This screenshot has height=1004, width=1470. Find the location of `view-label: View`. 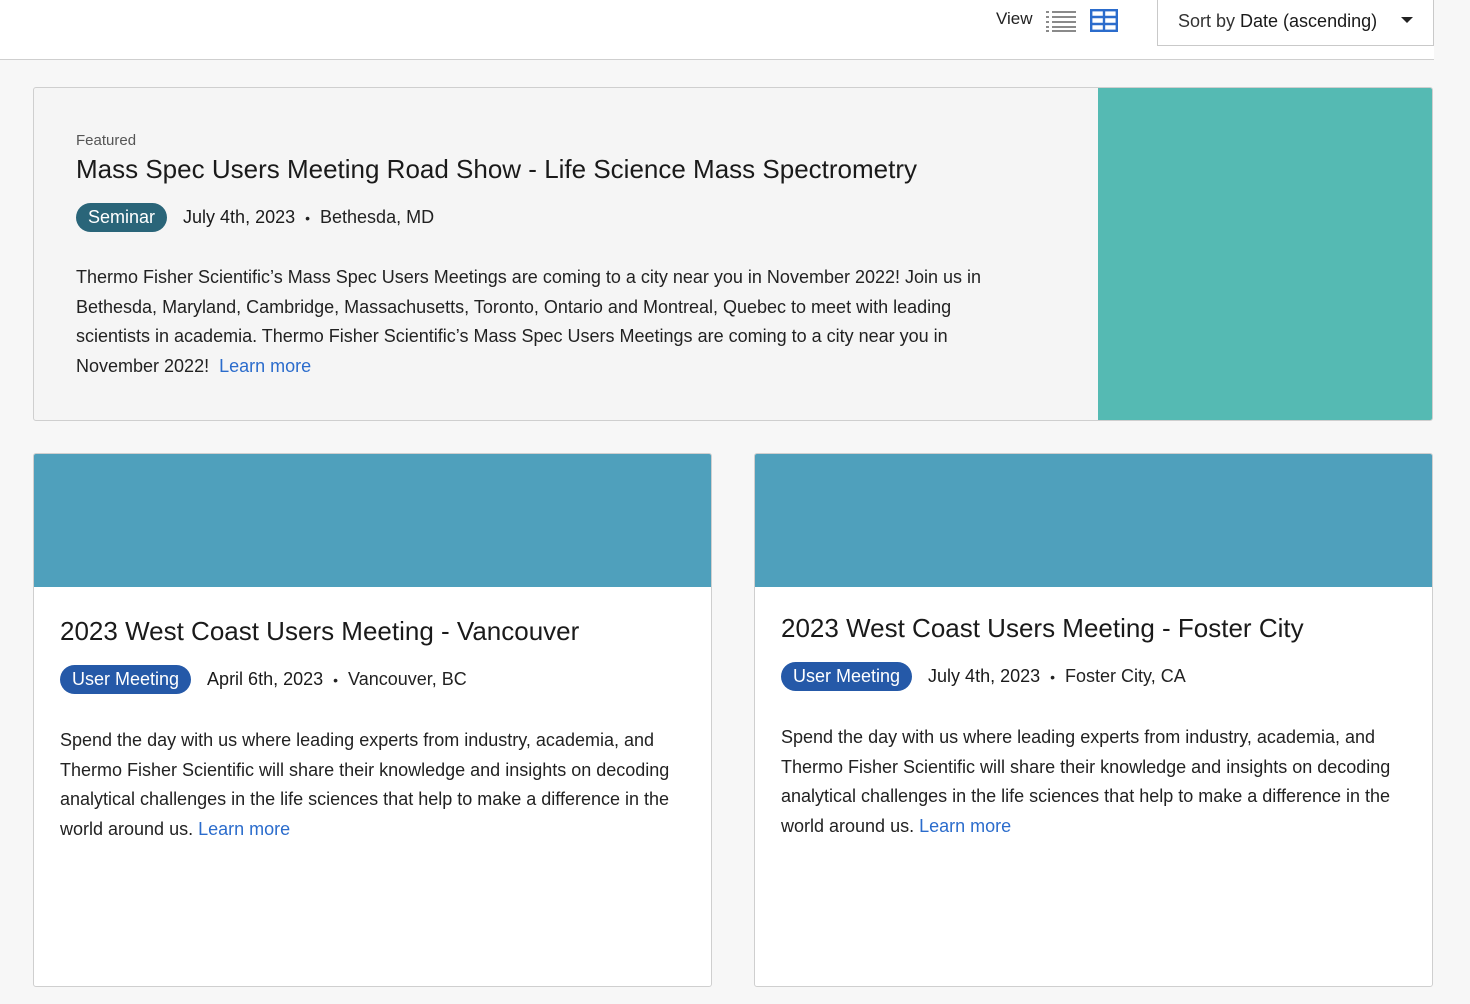

view-label: View is located at coordinates (1014, 18).